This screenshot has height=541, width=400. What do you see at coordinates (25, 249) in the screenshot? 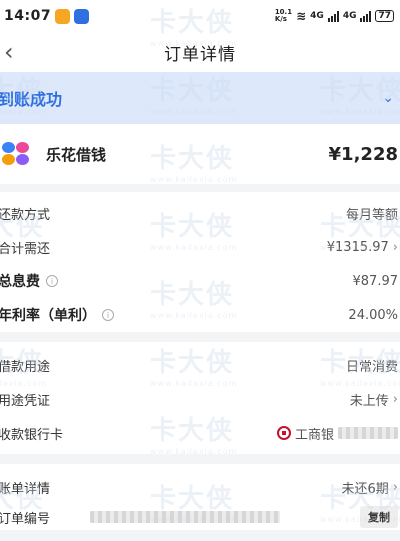
I see `total-due-label: 合计需还` at bounding box center [25, 249].